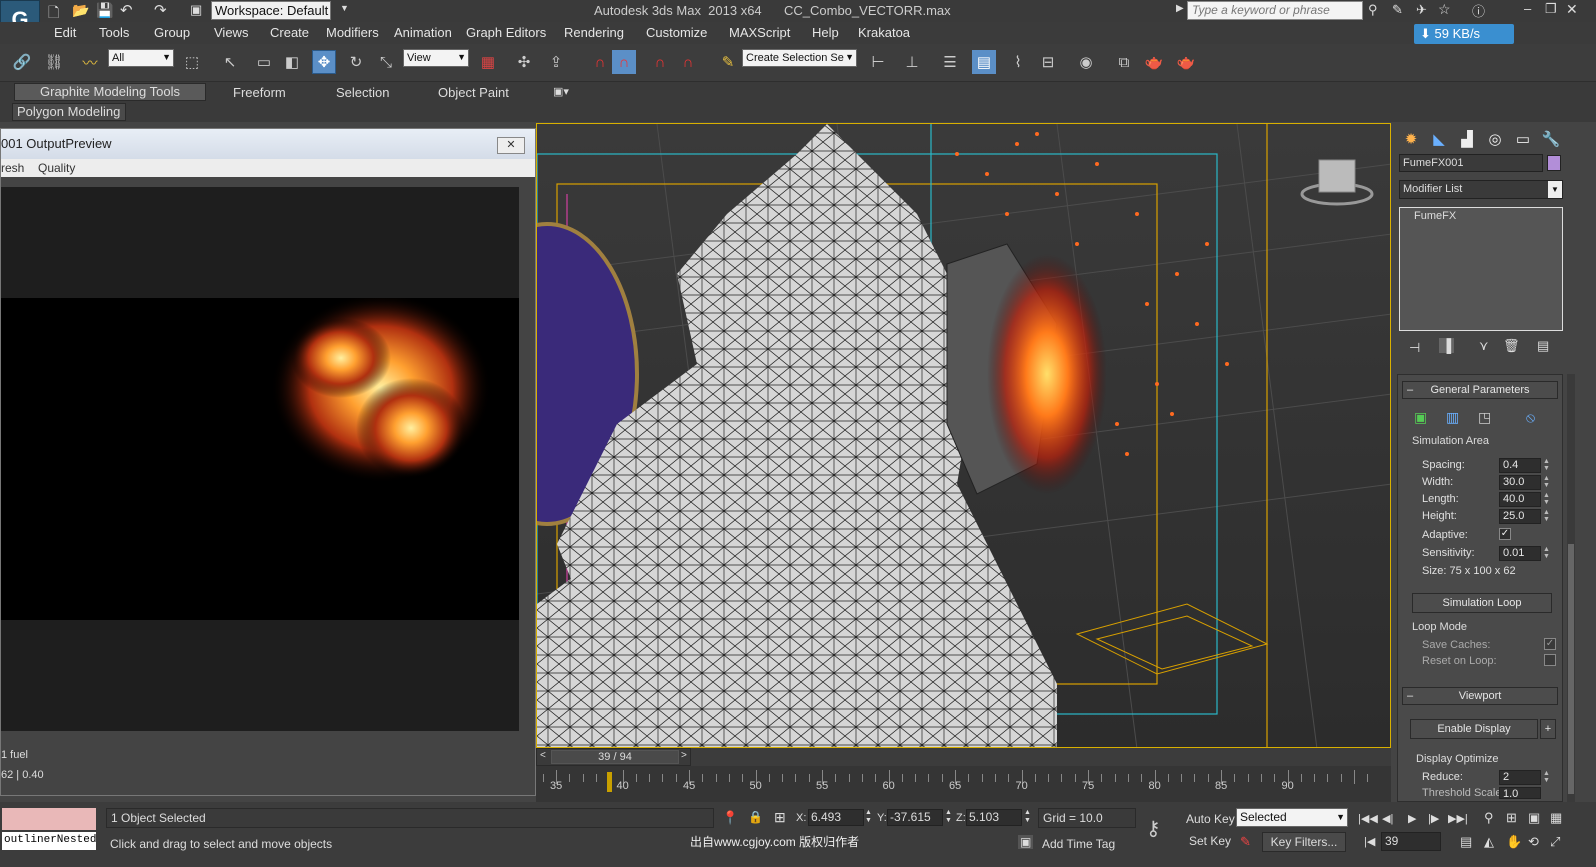 The height and width of the screenshot is (867, 1596). Describe the element at coordinates (950, 62) in the screenshot. I see `layer-manager-icon: ☰` at that location.